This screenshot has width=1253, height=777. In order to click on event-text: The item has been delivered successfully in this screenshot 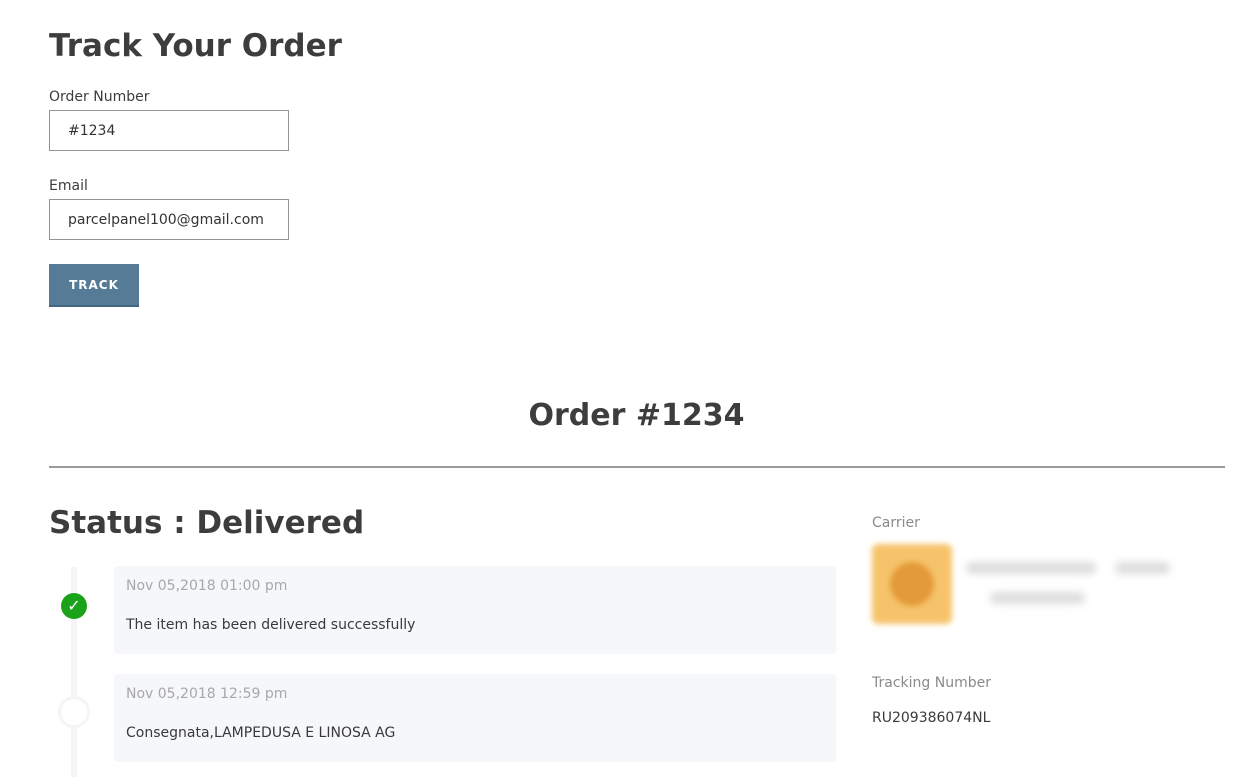, I will do `click(271, 625)`.